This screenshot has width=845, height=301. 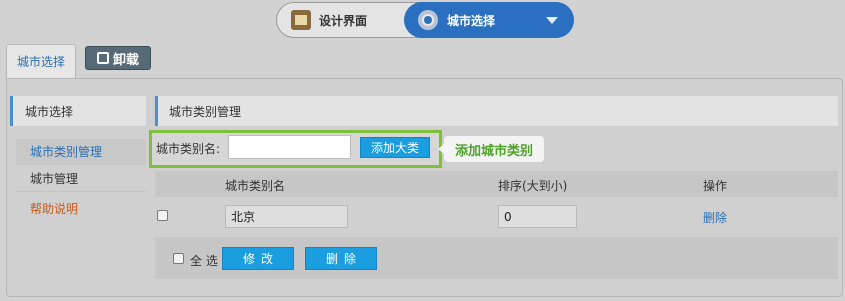 What do you see at coordinates (81, 179) in the screenshot?
I see `sidebar-item-city-manage: 城市管理` at bounding box center [81, 179].